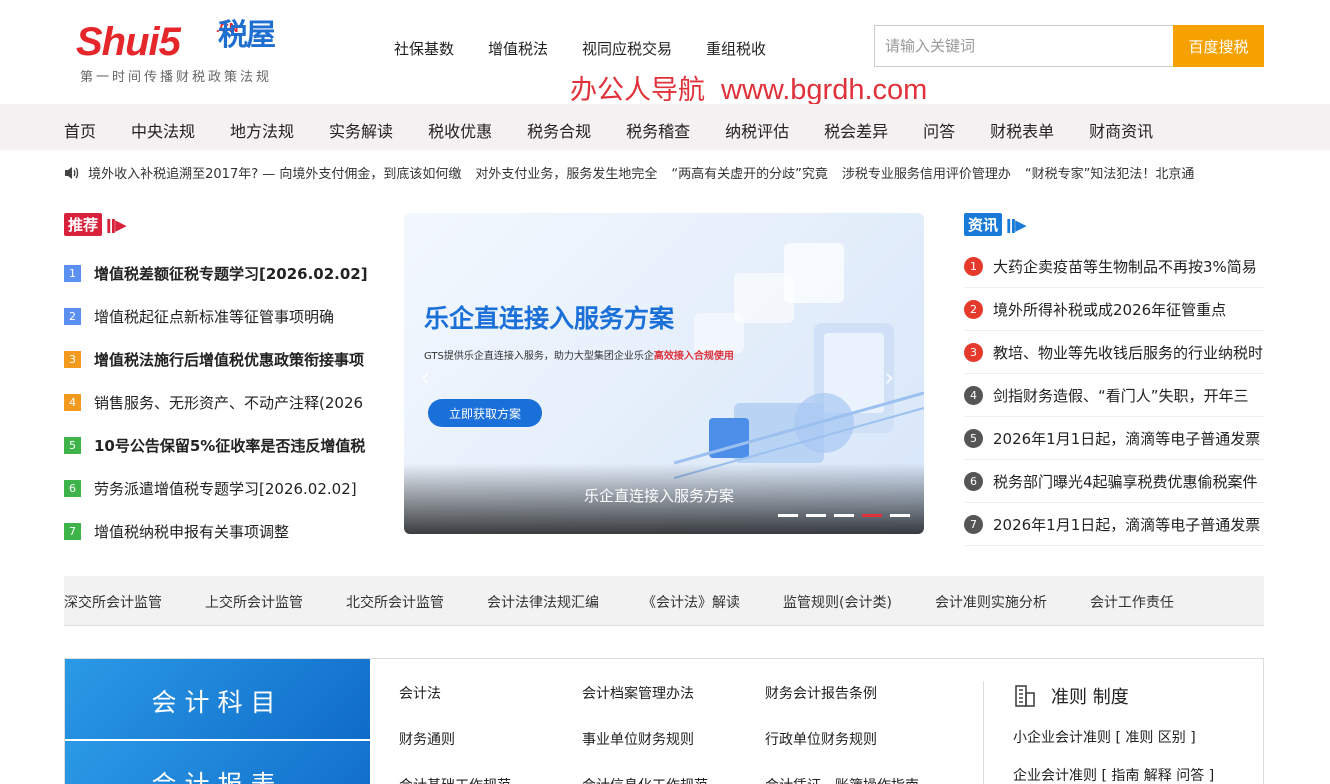  What do you see at coordinates (673, 739) in the screenshot?
I see `regulation-link: 事业单位财务规则` at bounding box center [673, 739].